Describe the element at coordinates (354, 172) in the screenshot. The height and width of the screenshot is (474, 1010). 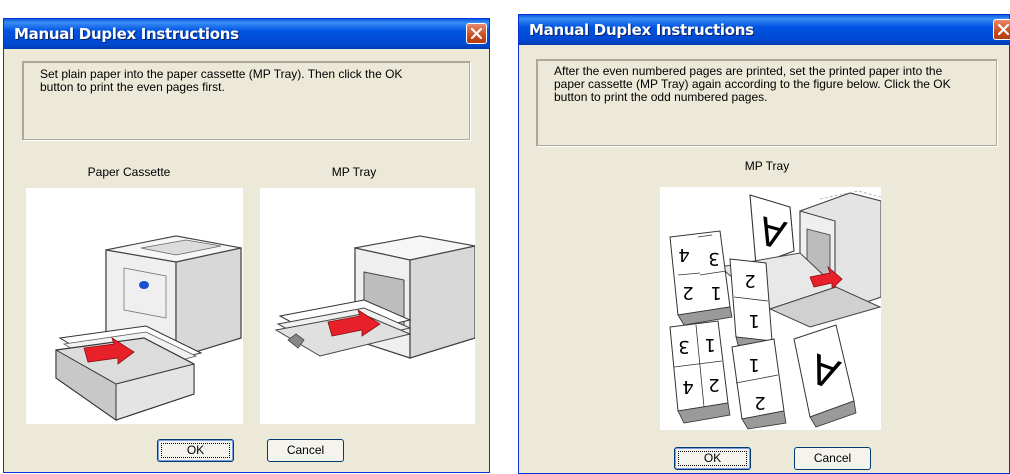
I see `label-mp-tray-left: MP Tray` at that location.